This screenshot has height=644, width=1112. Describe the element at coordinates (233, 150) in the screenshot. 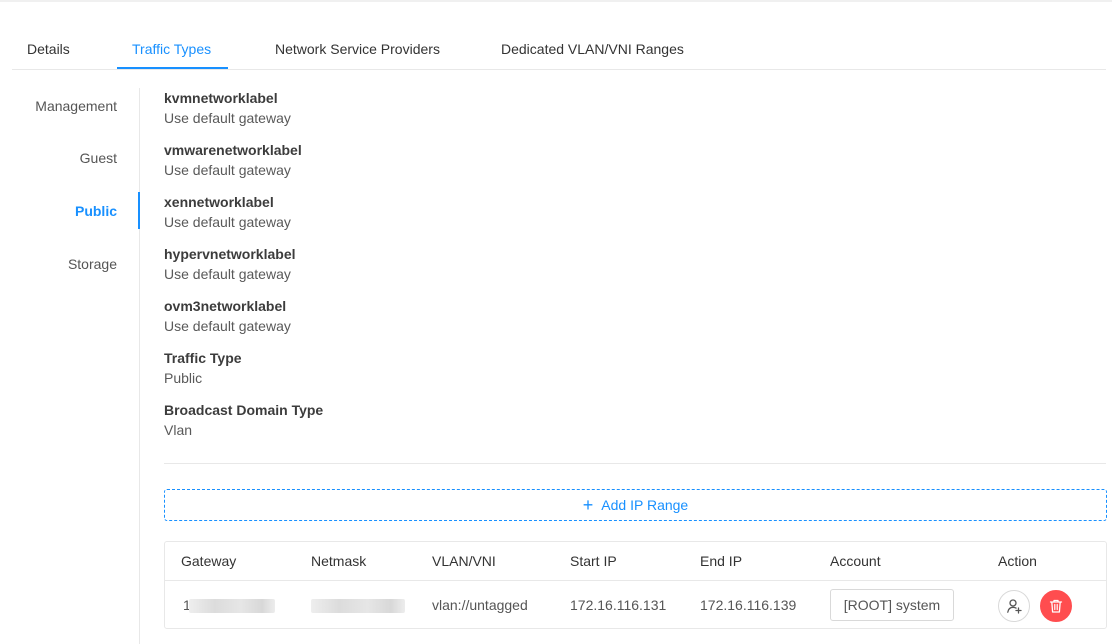

I see `detail-label: vmwarenetworklabel` at that location.